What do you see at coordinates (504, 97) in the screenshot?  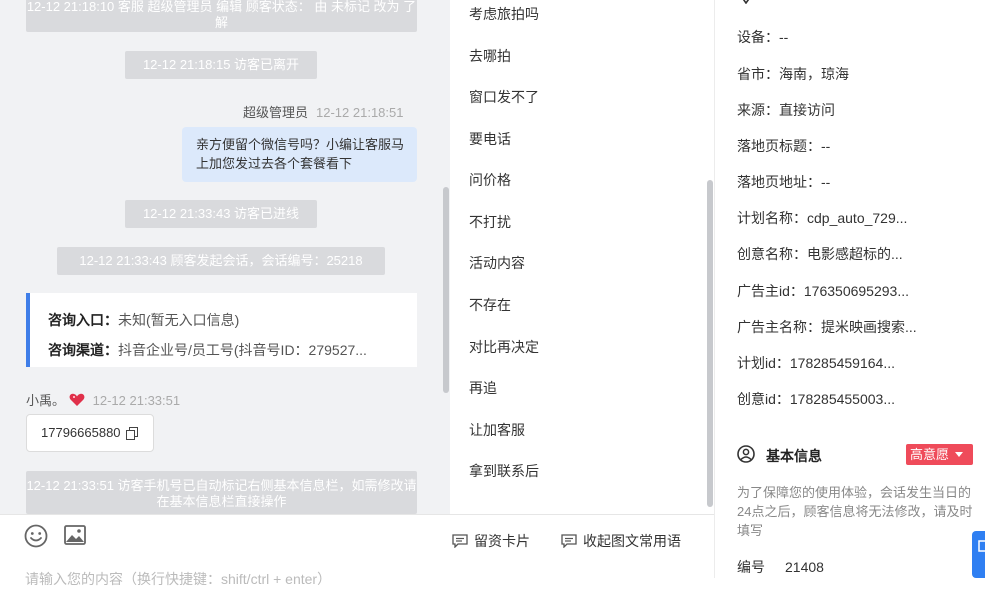 I see `quick-reply-item: 窗口发不了` at bounding box center [504, 97].